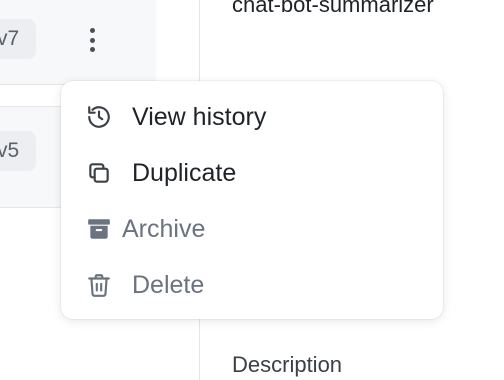 The image size is (504, 380). I want to click on view-history-menu-item: View history, so click(252, 117).